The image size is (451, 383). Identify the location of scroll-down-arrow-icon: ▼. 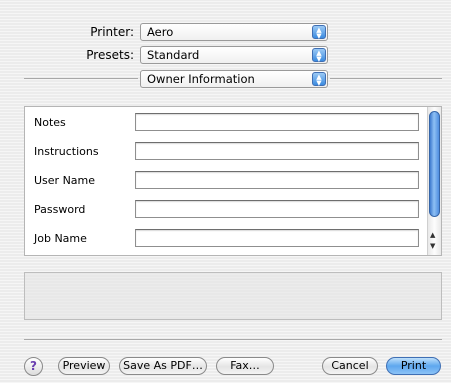
(432, 246).